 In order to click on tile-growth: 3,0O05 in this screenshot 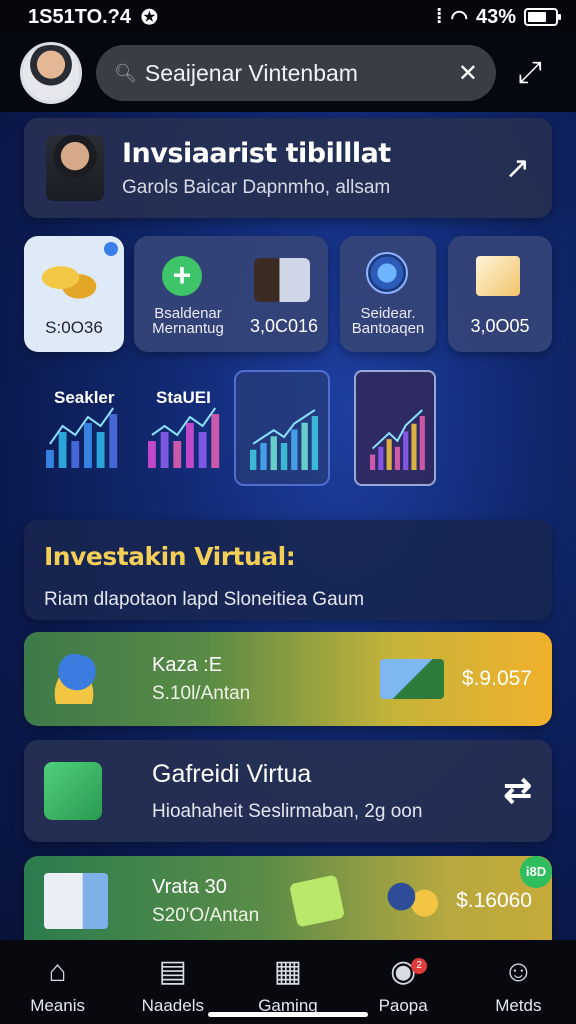, I will do `click(500, 294)`.